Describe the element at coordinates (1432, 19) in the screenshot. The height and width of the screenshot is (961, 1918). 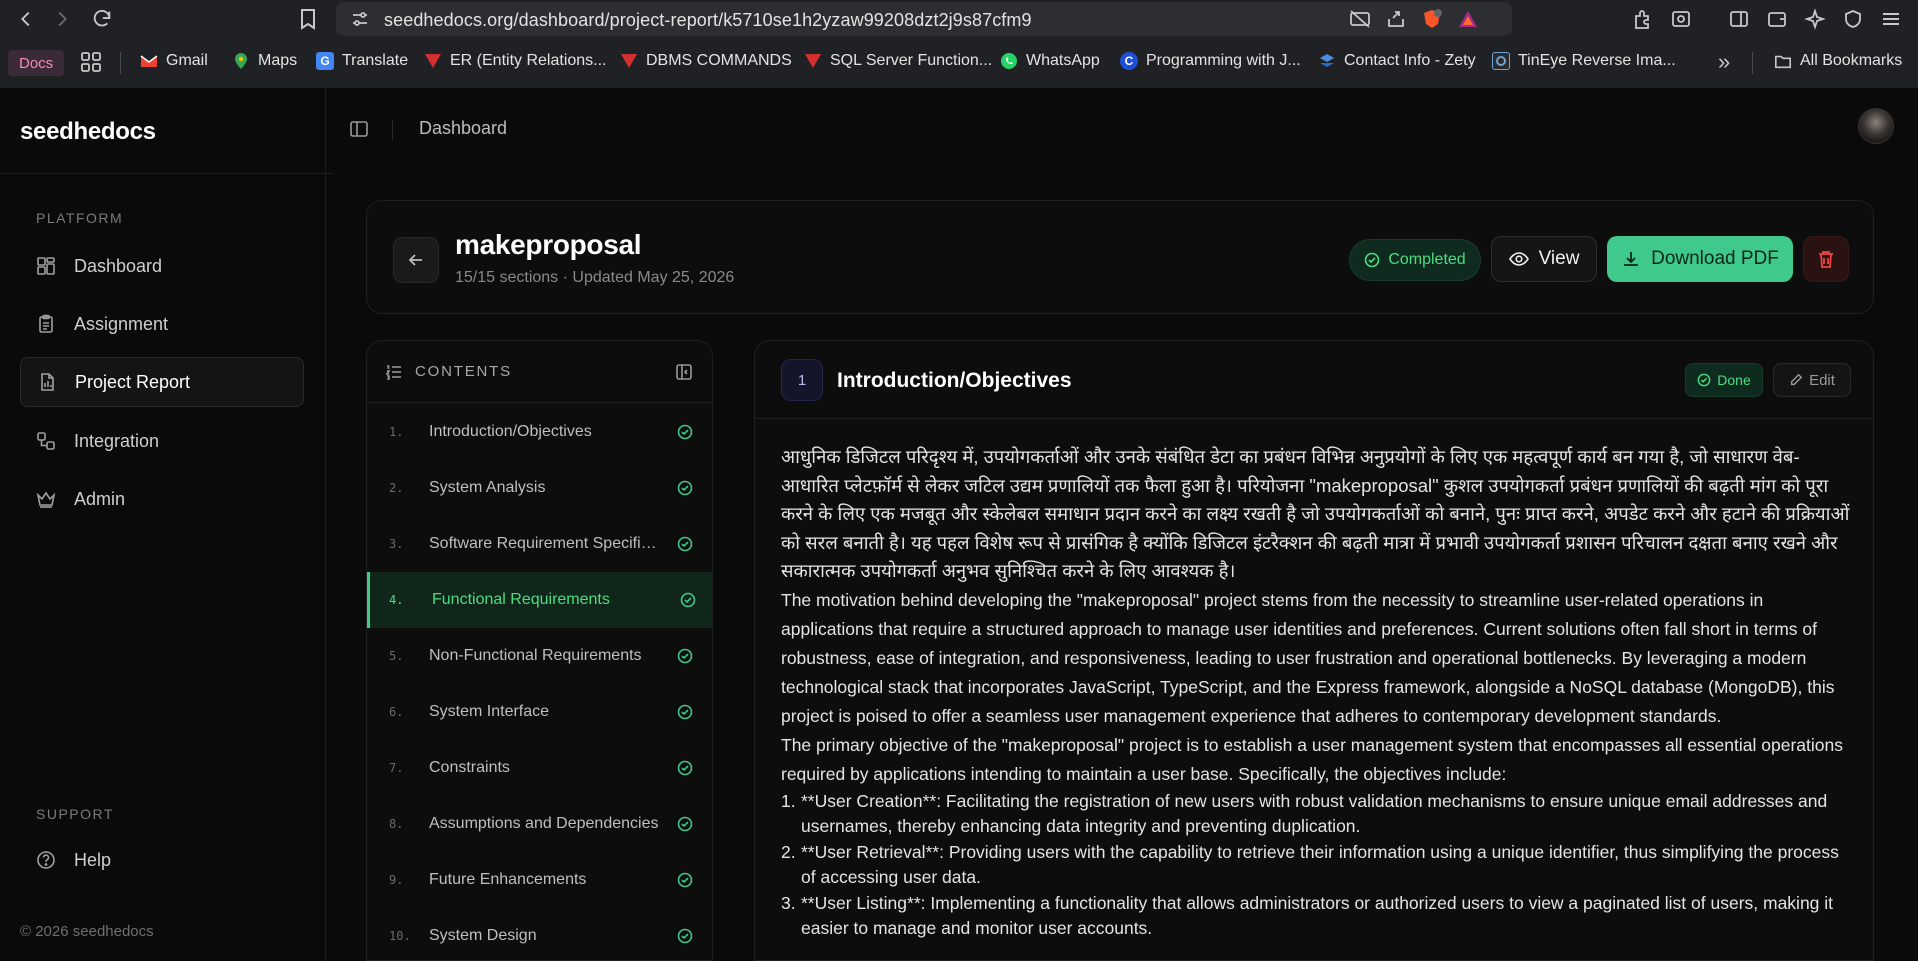
I see `brave-shield-icon` at that location.